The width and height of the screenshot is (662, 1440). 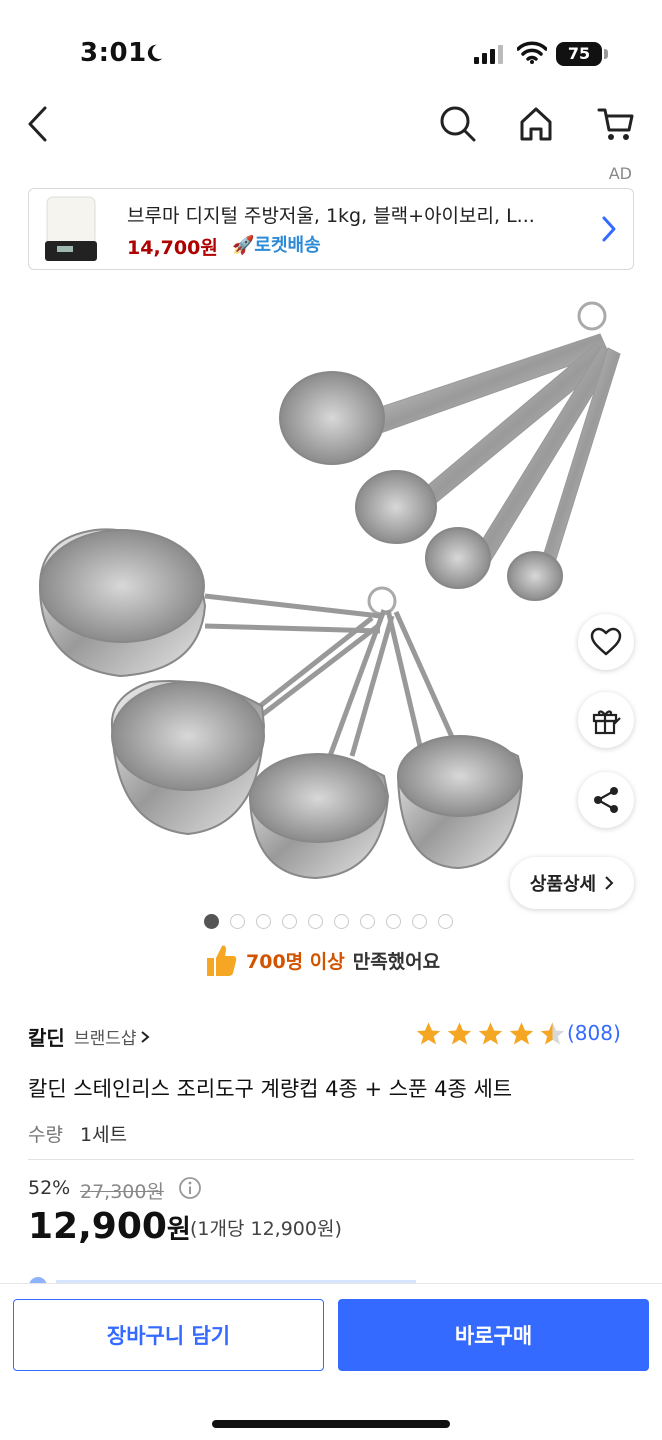 I want to click on star-rating, so click(x=490, y=1034).